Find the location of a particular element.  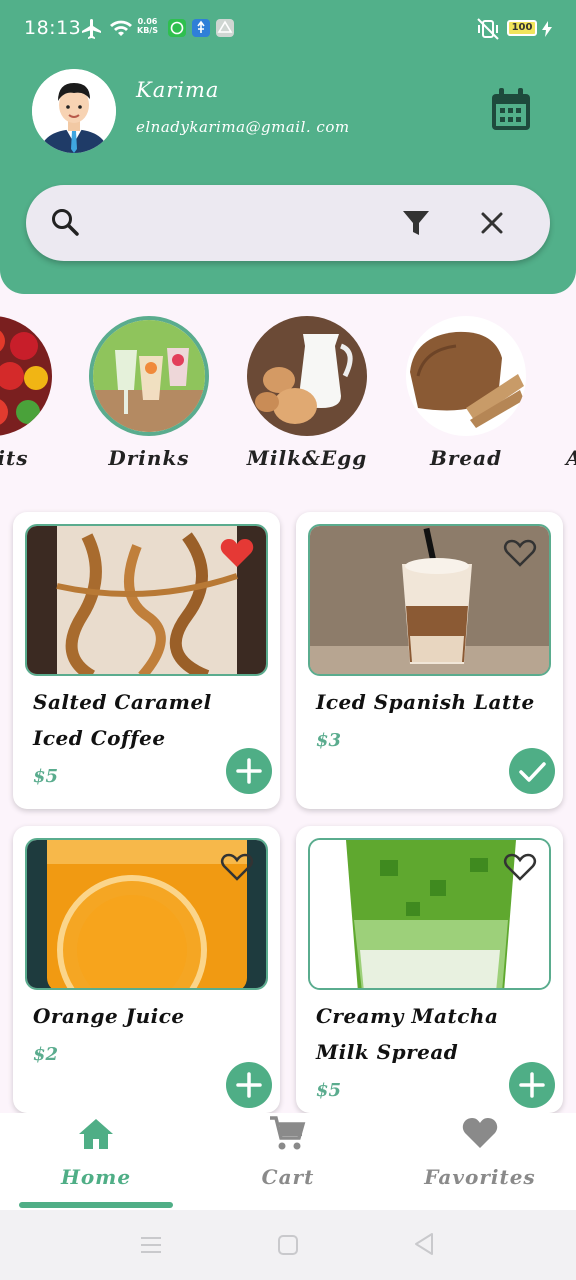

category-fruits: Fruits is located at coordinates (27, 393).